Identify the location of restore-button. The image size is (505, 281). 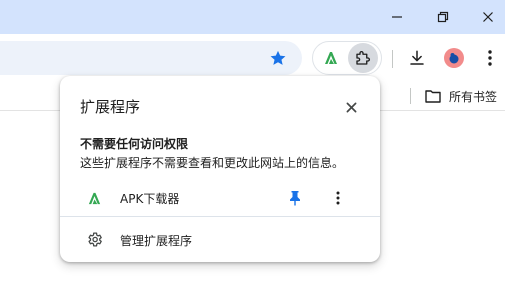
(443, 17).